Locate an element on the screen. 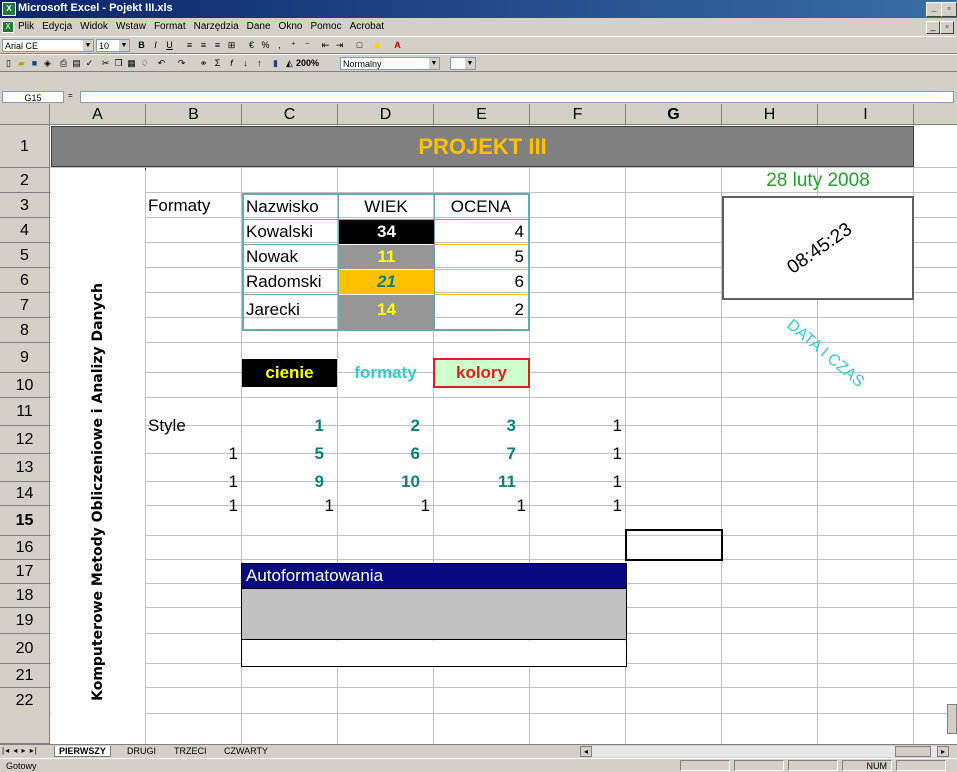  table-header-nazwisko: Nazwisko is located at coordinates (282, 207).